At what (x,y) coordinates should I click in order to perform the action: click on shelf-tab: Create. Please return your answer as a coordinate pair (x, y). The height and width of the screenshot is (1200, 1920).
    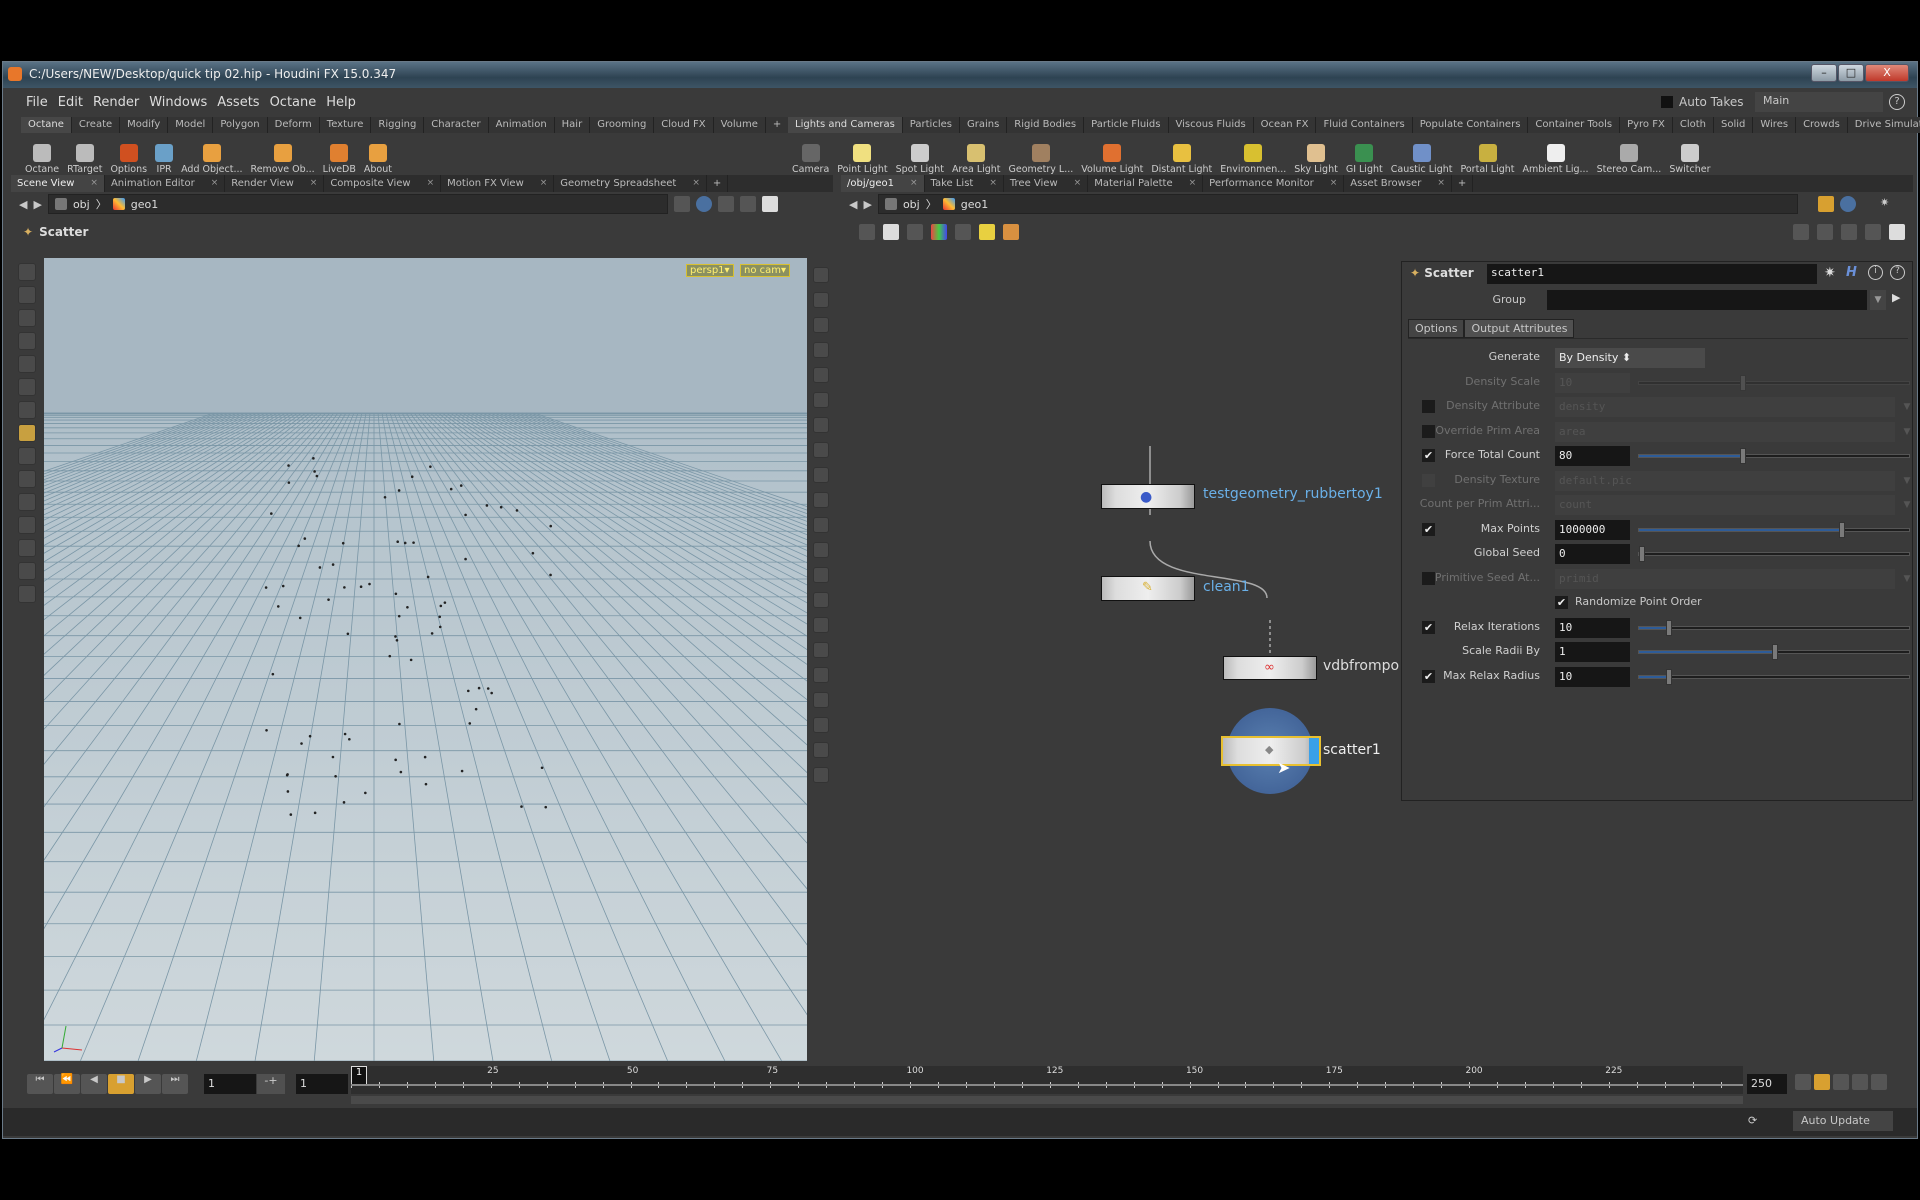
    Looking at the image, I should click on (96, 125).